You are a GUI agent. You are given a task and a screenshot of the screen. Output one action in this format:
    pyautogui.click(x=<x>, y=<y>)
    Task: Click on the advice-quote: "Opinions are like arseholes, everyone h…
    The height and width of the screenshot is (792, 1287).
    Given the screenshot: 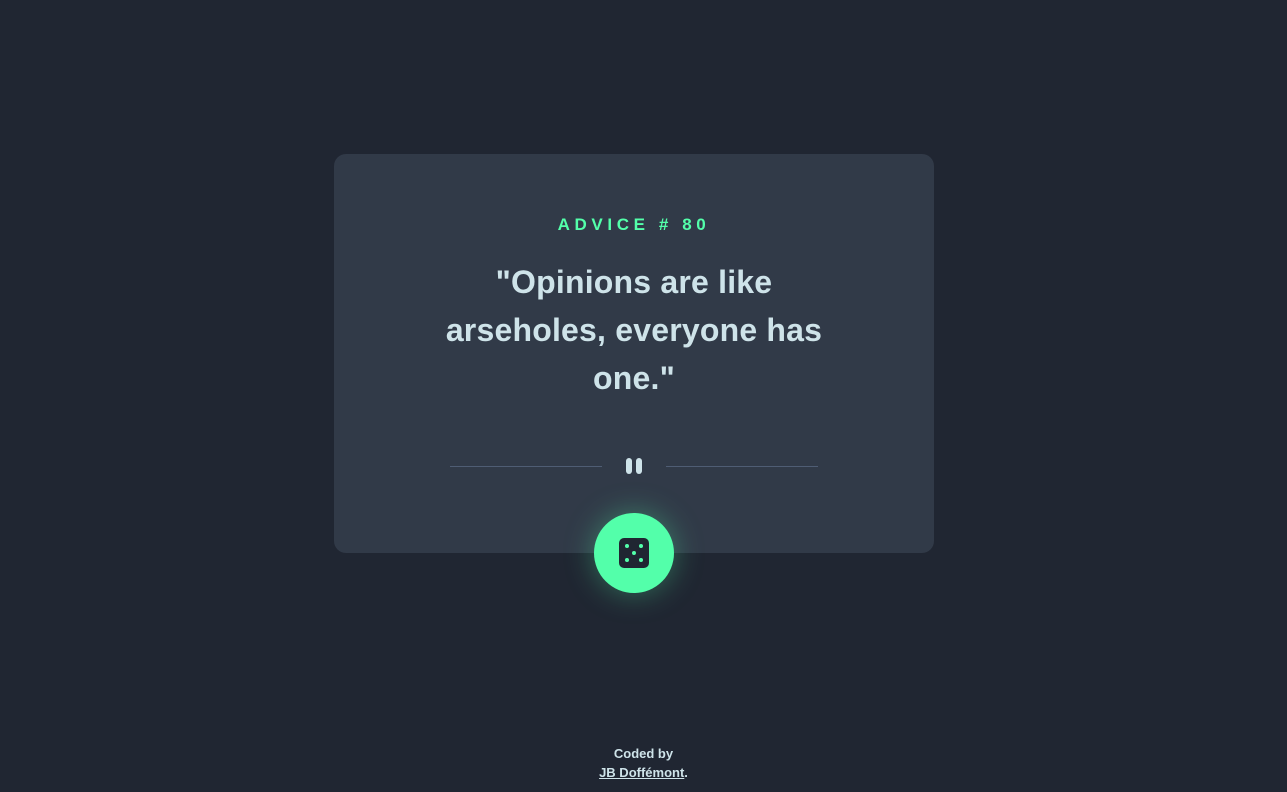 What is the action you would take?
    pyautogui.click(x=634, y=330)
    